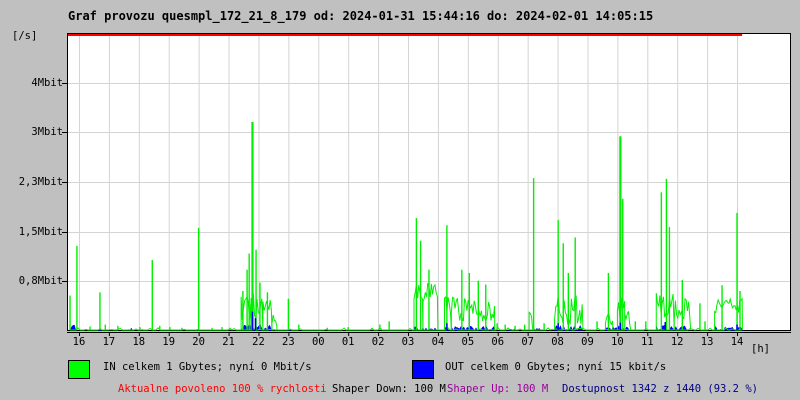 This screenshot has height=400, width=800. Describe the element at coordinates (498, 342) in the screenshot. I see `x-tick-label: 06` at that location.